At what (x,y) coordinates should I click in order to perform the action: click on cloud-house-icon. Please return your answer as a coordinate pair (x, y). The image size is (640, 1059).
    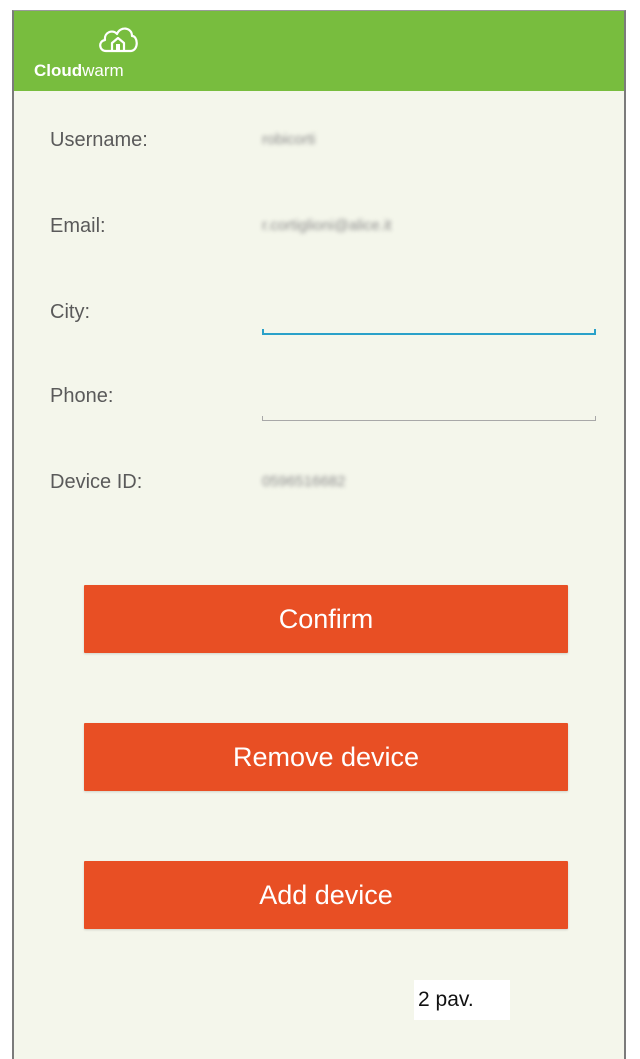
    Looking at the image, I should click on (118, 40).